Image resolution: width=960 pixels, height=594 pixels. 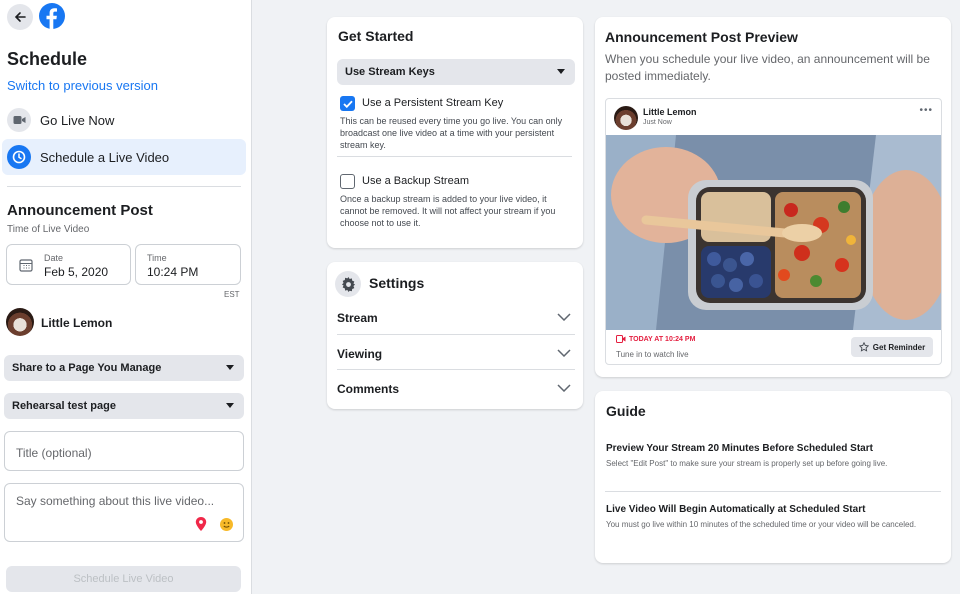 I want to click on date-value: Feb 5, 2020, so click(x=76, y=272).